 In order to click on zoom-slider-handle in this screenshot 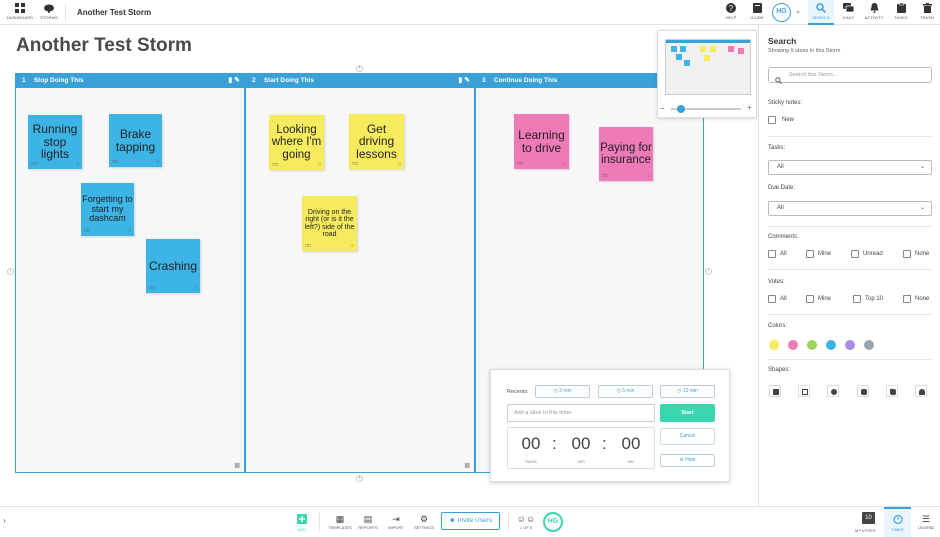, I will do `click(681, 109)`.